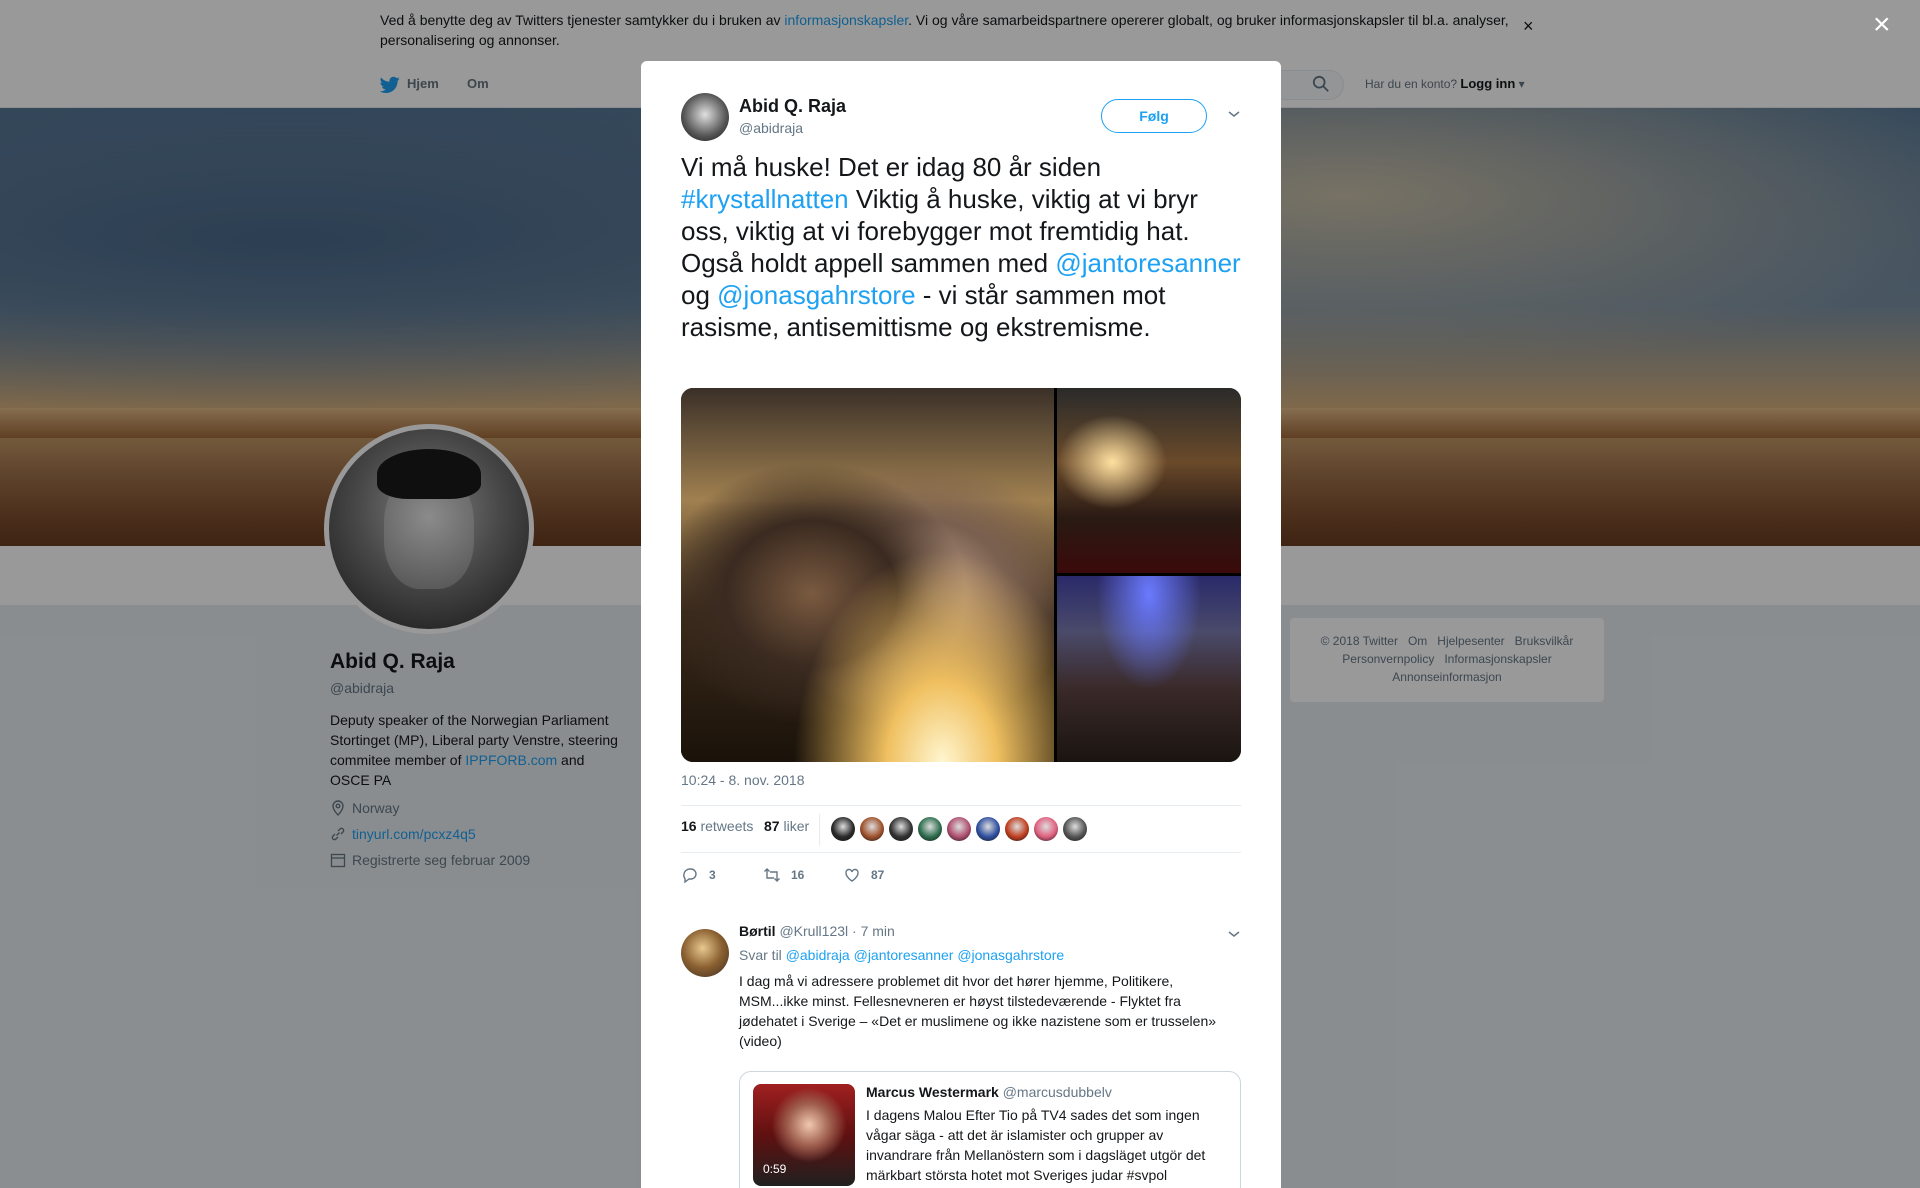 Image resolution: width=1920 pixels, height=1188 pixels. What do you see at coordinates (1149, 480) in the screenshot?
I see `tweet-photo-crowd` at bounding box center [1149, 480].